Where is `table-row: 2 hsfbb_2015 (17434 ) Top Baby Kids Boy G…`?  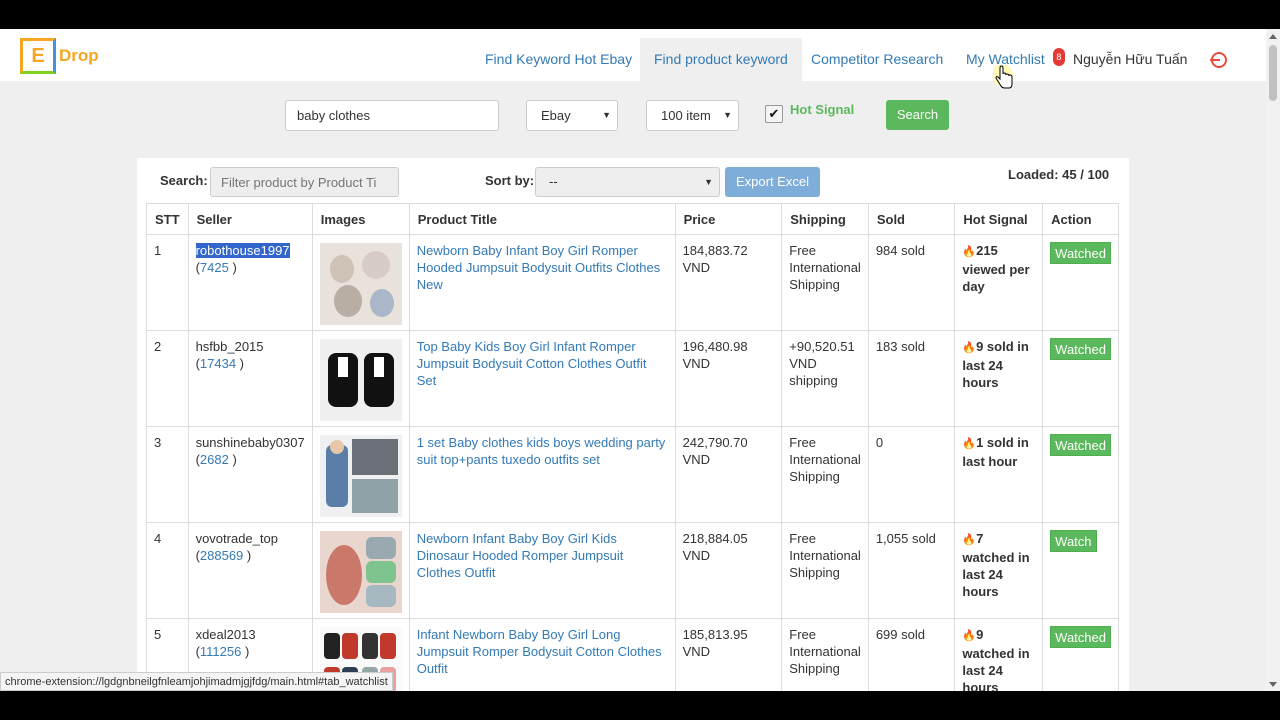
table-row: 2 hsfbb_2015 (17434 ) Top Baby Kids Boy G… is located at coordinates (632, 378).